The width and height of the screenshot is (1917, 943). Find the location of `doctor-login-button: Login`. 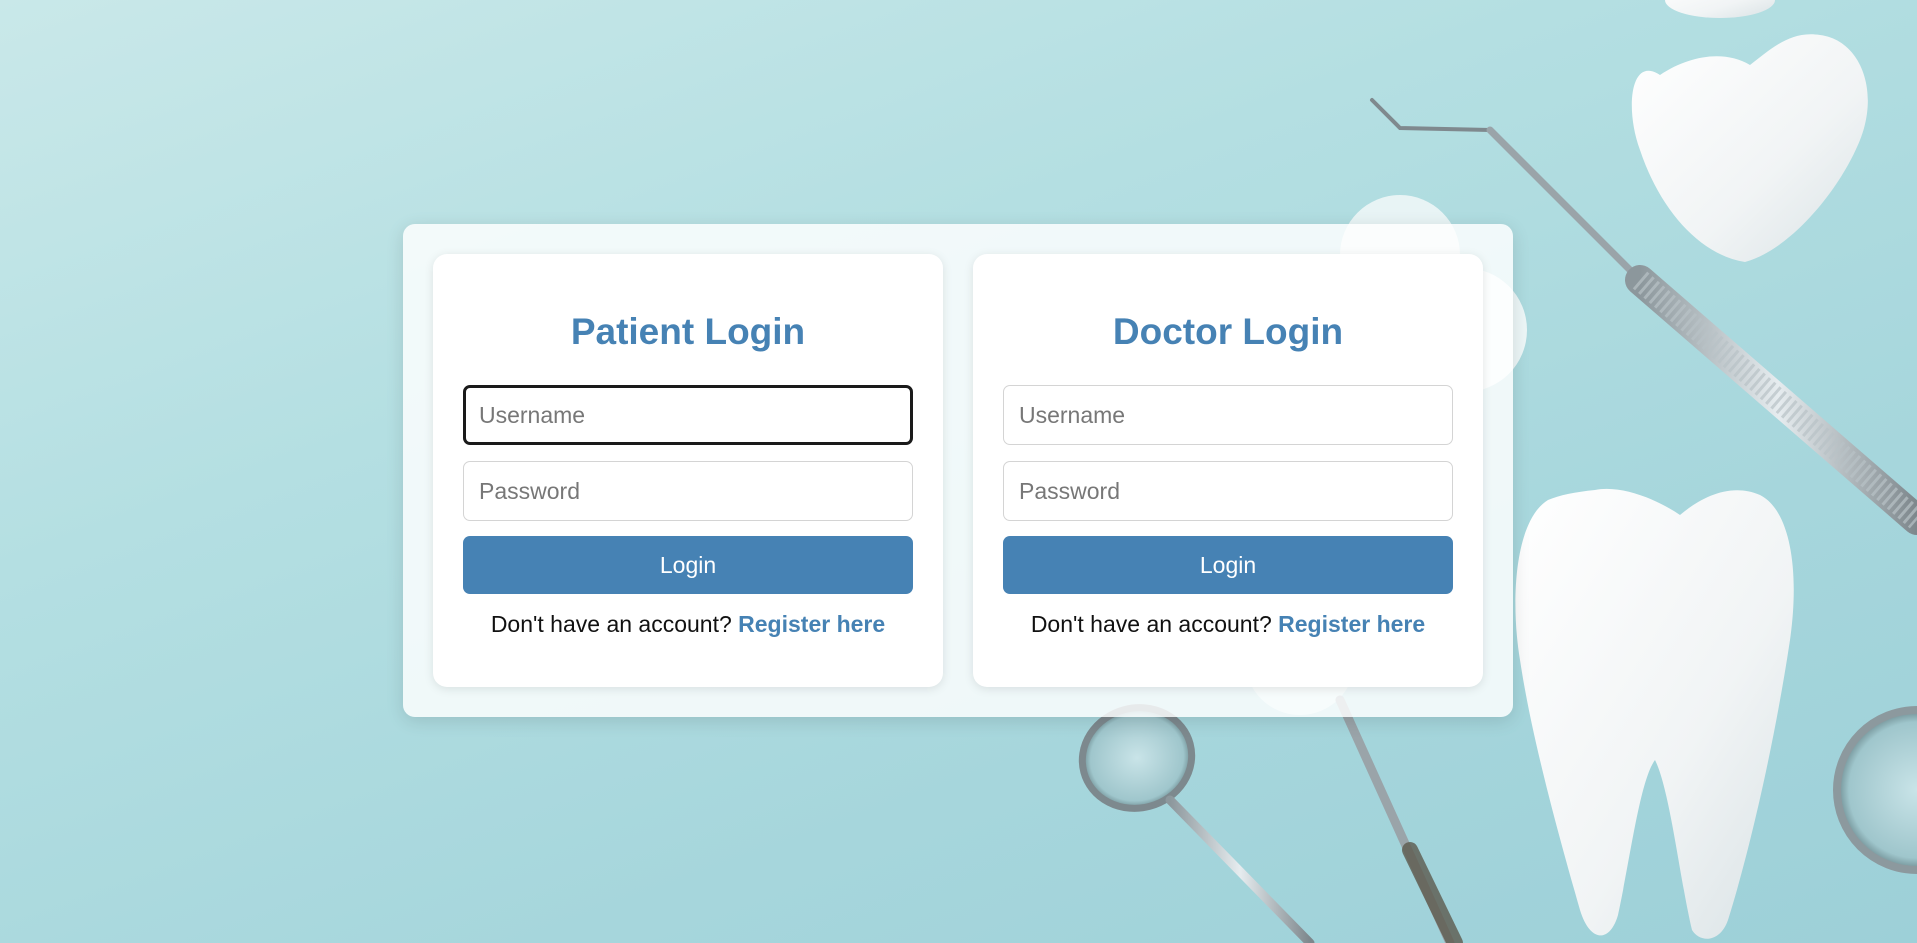

doctor-login-button: Login is located at coordinates (1228, 565).